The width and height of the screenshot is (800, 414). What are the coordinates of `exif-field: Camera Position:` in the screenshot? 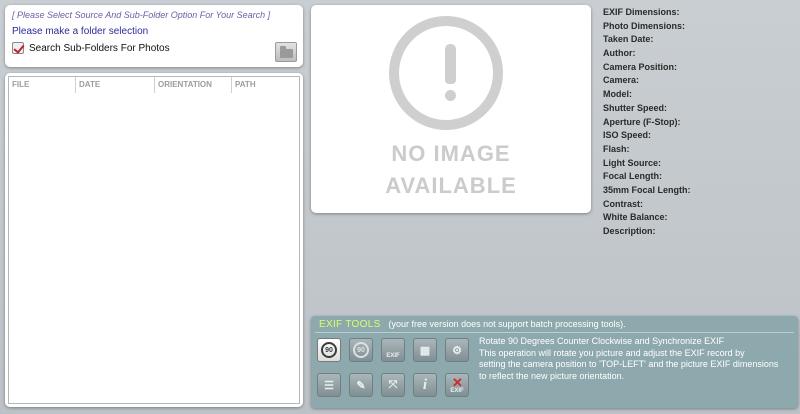 It's located at (640, 66).